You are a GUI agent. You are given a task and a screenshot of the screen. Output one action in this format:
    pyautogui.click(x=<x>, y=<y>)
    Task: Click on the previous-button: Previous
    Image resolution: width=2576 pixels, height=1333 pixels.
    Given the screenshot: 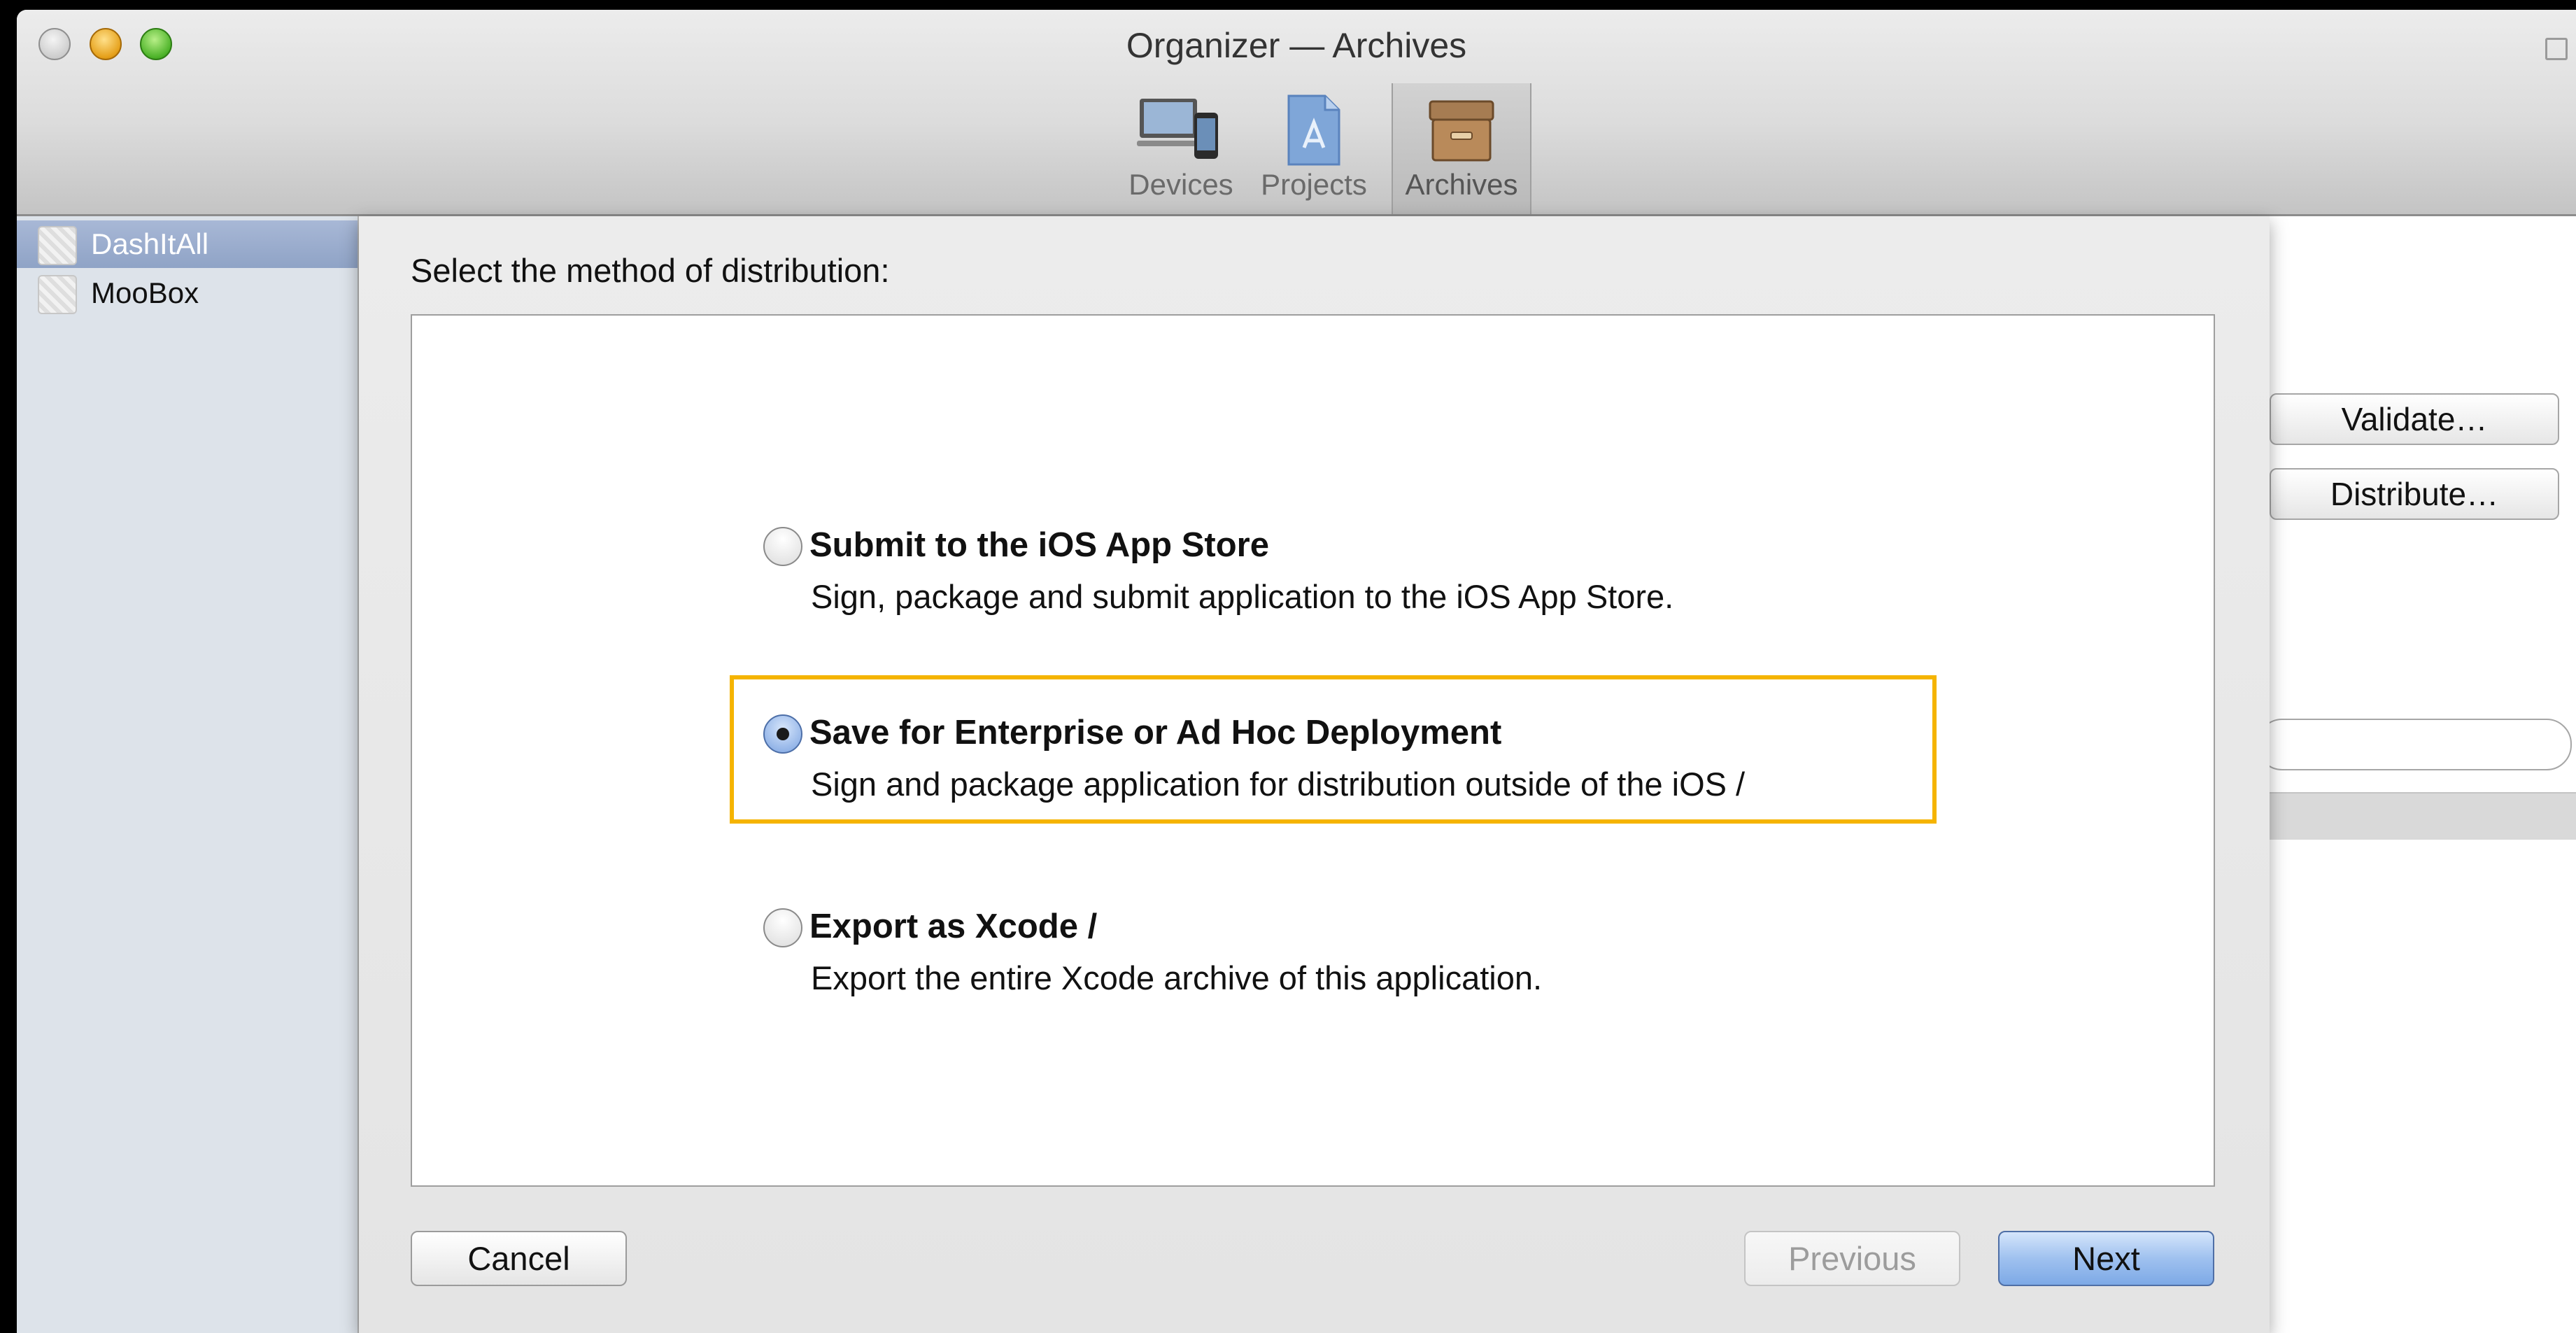 What is the action you would take?
    pyautogui.click(x=1852, y=1258)
    